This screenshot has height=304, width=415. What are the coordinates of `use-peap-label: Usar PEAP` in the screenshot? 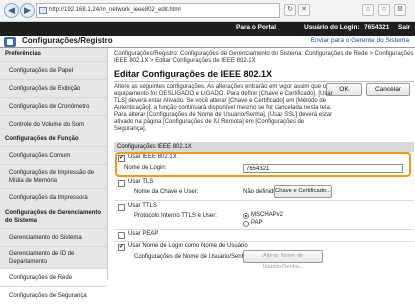 It's located at (143, 234).